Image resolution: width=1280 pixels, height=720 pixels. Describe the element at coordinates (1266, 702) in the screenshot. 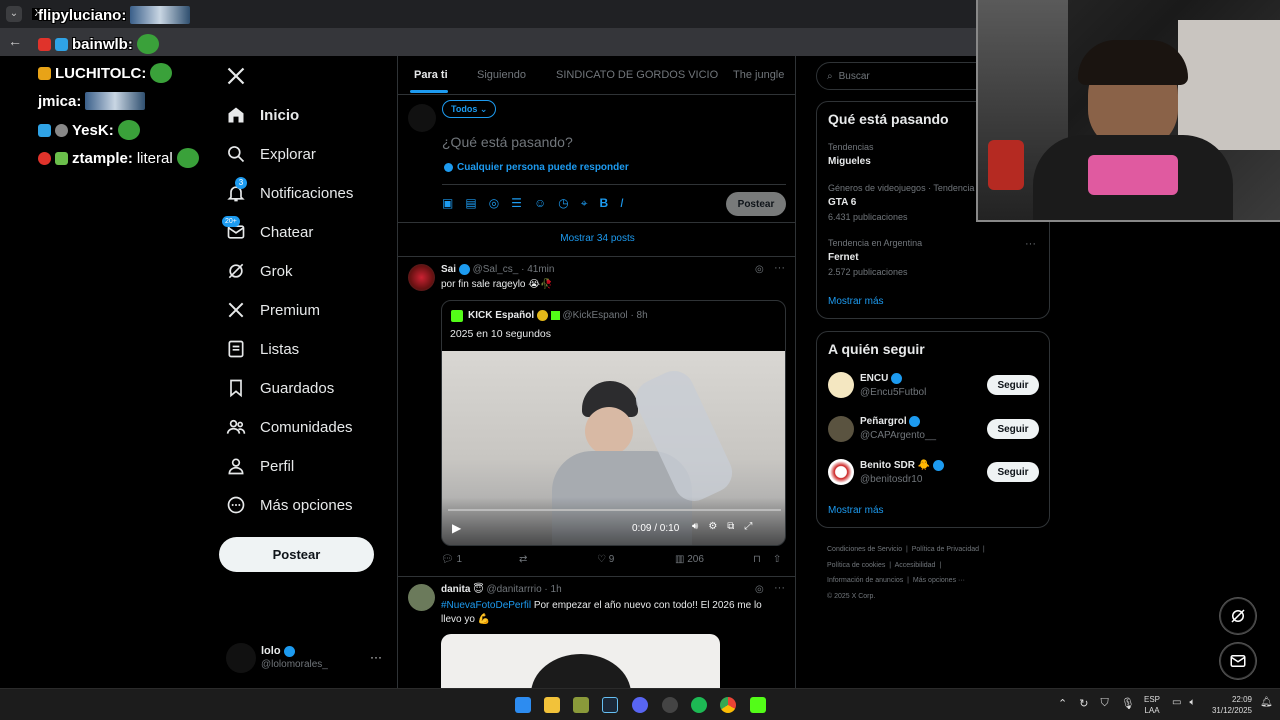

I see `notification-bell-icon: 🔔︎` at that location.